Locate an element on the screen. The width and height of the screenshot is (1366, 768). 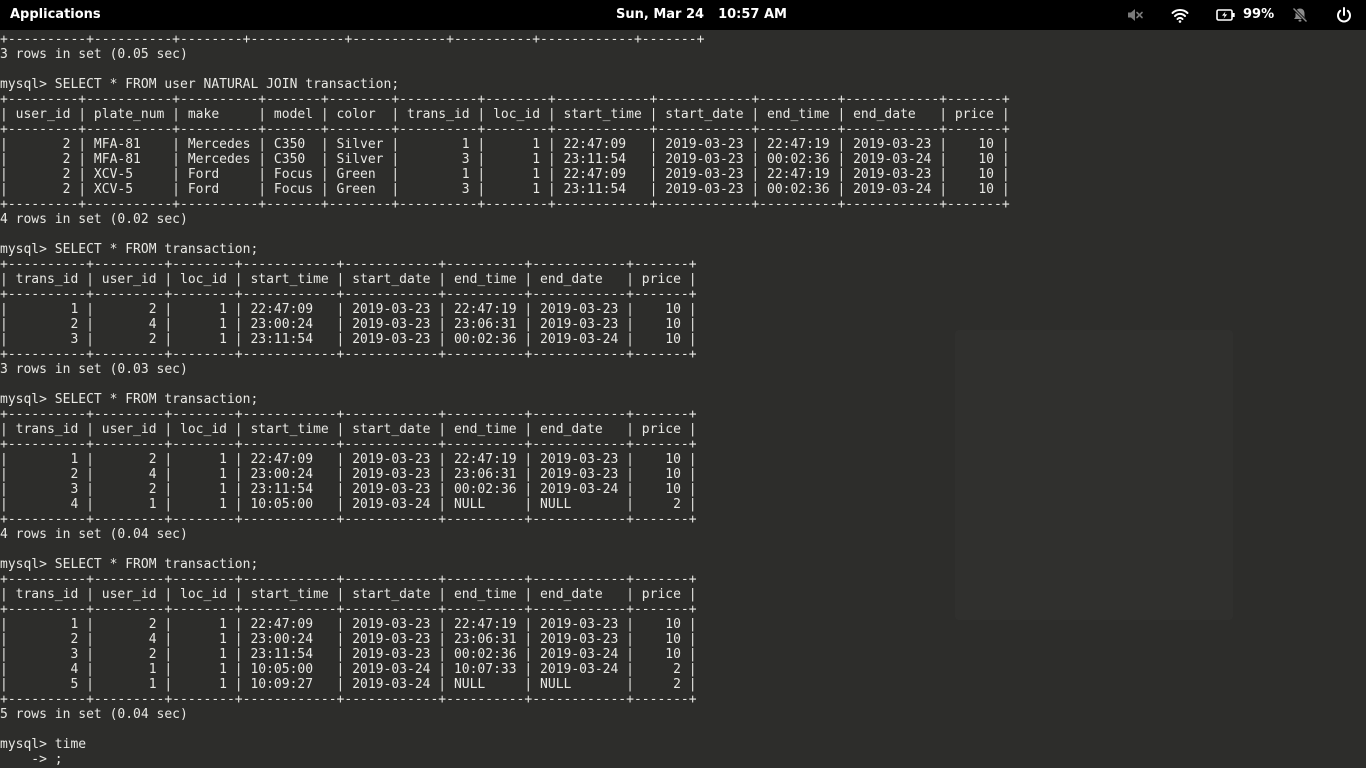
top-panel: Applications Sun, Mar 24 10:57 AM 99% is located at coordinates (683, 15).